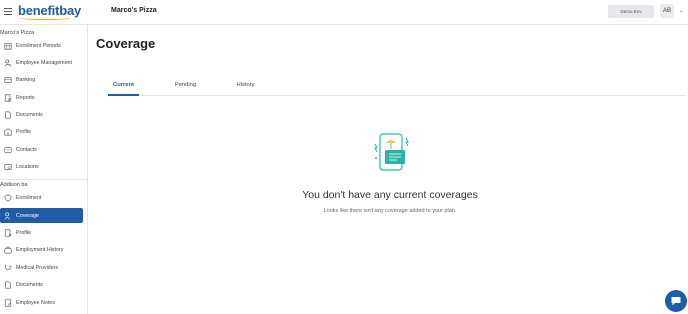  Describe the element at coordinates (43, 179) in the screenshot. I see `sidebar-divider` at that location.